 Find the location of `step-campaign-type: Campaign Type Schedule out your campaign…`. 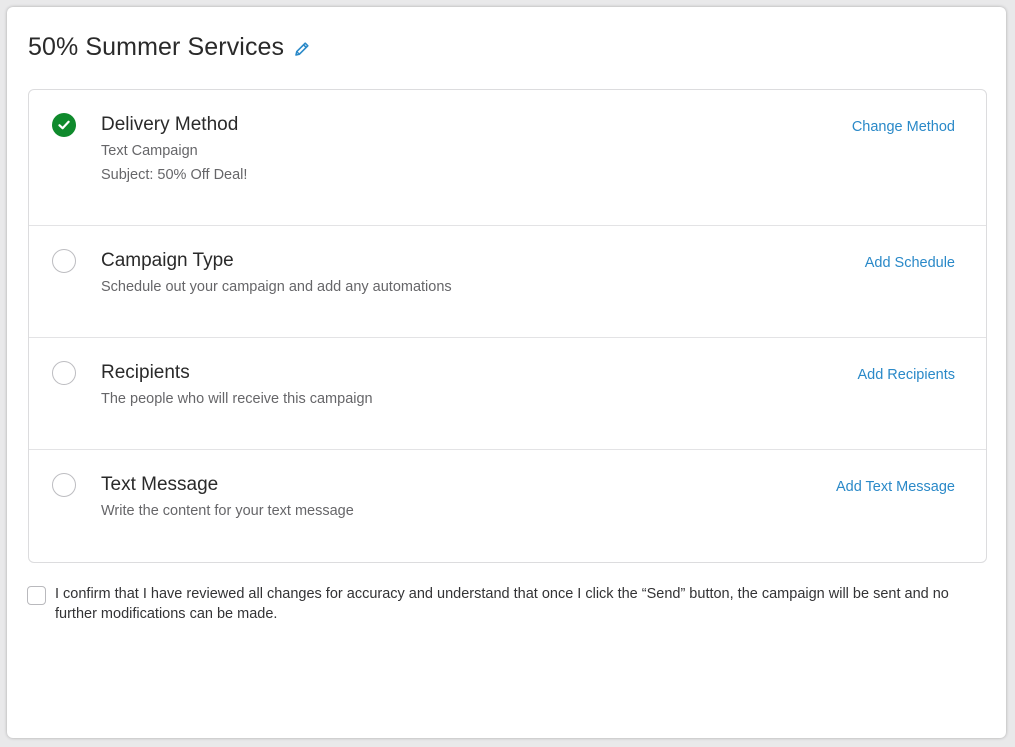

step-campaign-type: Campaign Type Schedule out your campaign… is located at coordinates (507, 282).